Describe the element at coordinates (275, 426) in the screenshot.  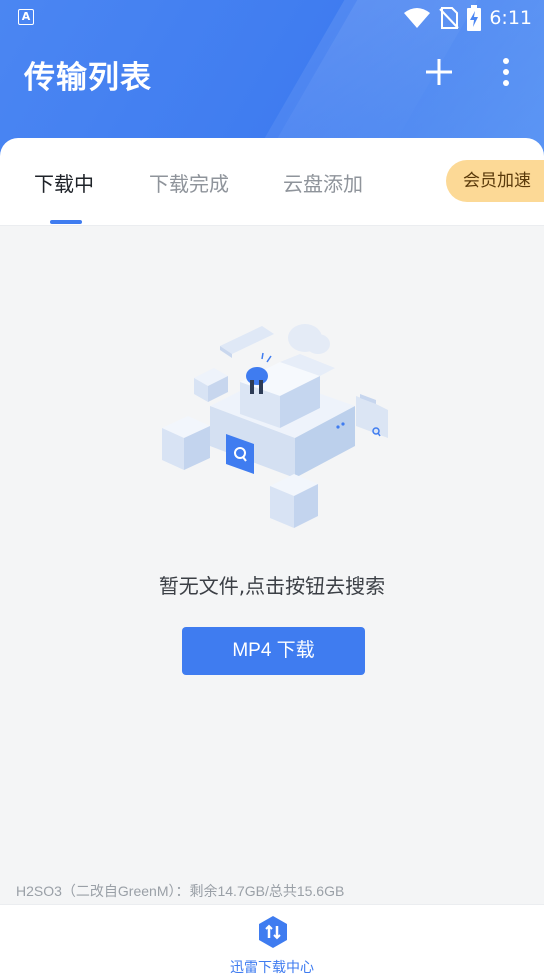
I see `empty-state-illustration` at that location.